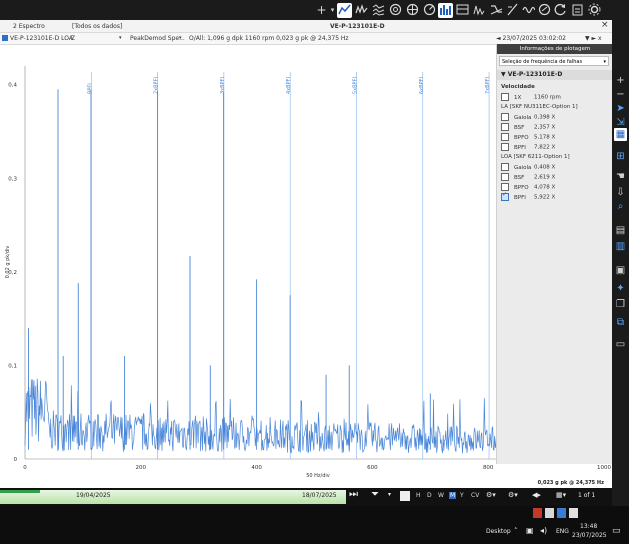  I want to click on zoom-in-icon: +, so click(620, 80).